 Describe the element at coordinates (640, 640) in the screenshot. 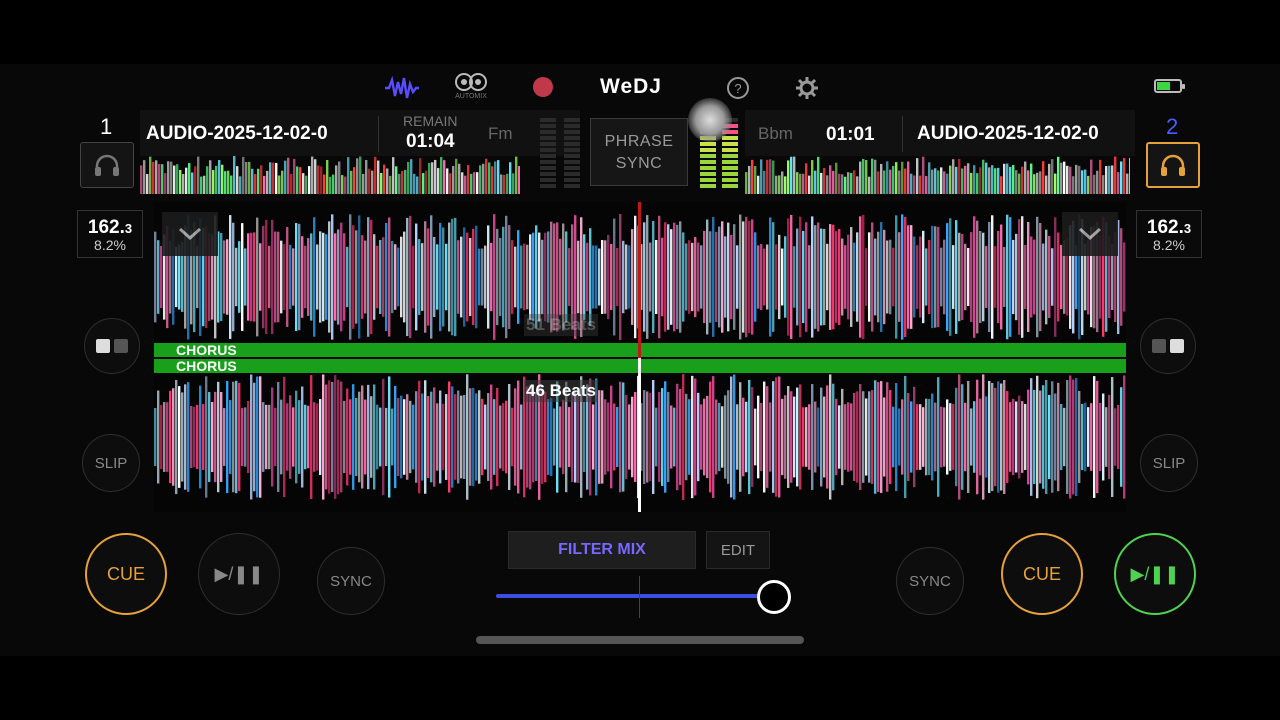

I see `home-indicator` at that location.